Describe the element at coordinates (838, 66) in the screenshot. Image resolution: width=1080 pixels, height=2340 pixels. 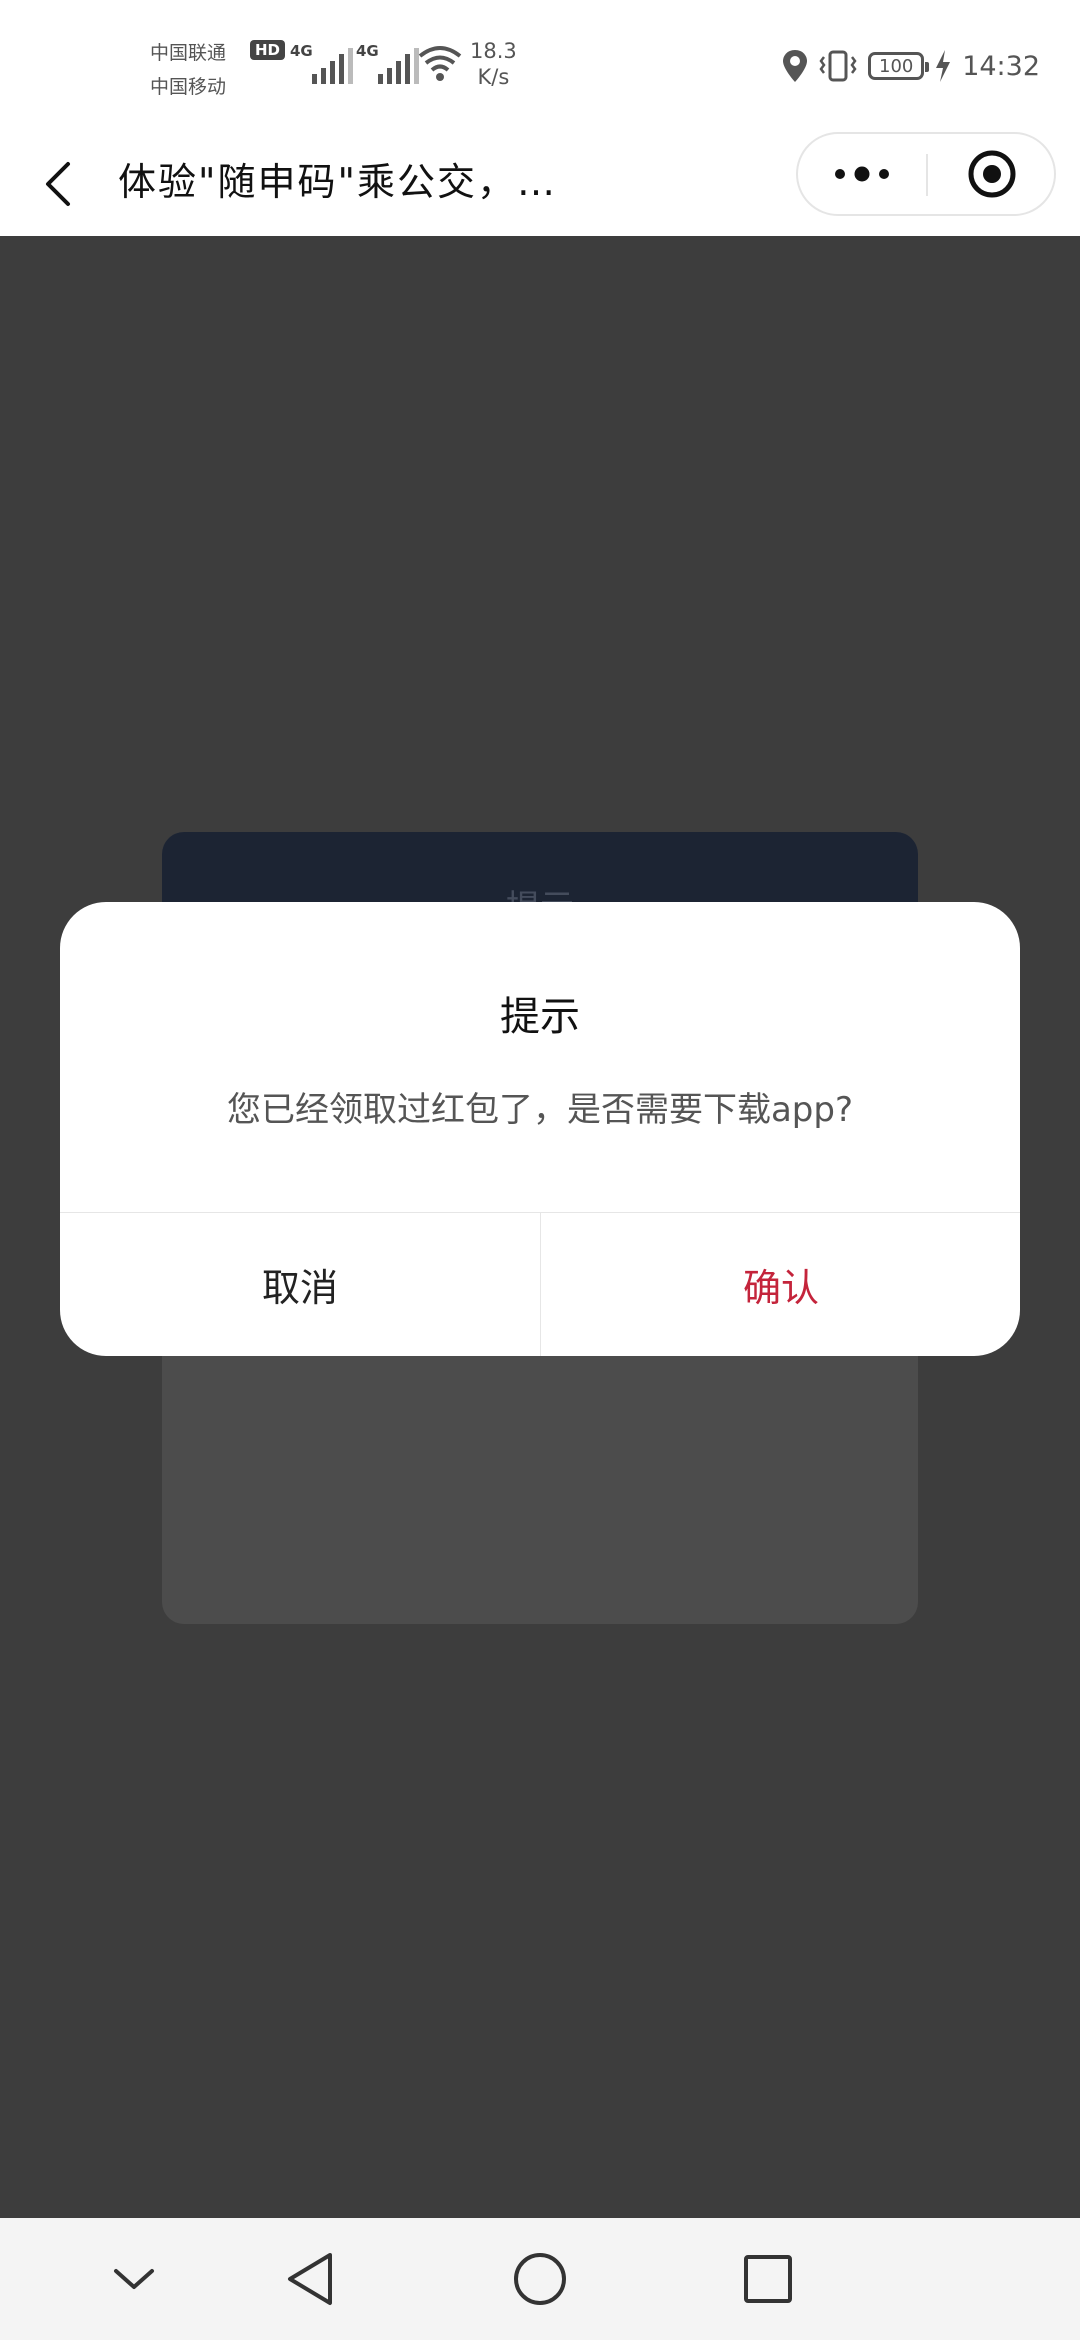
I see `vibrate-icon` at that location.